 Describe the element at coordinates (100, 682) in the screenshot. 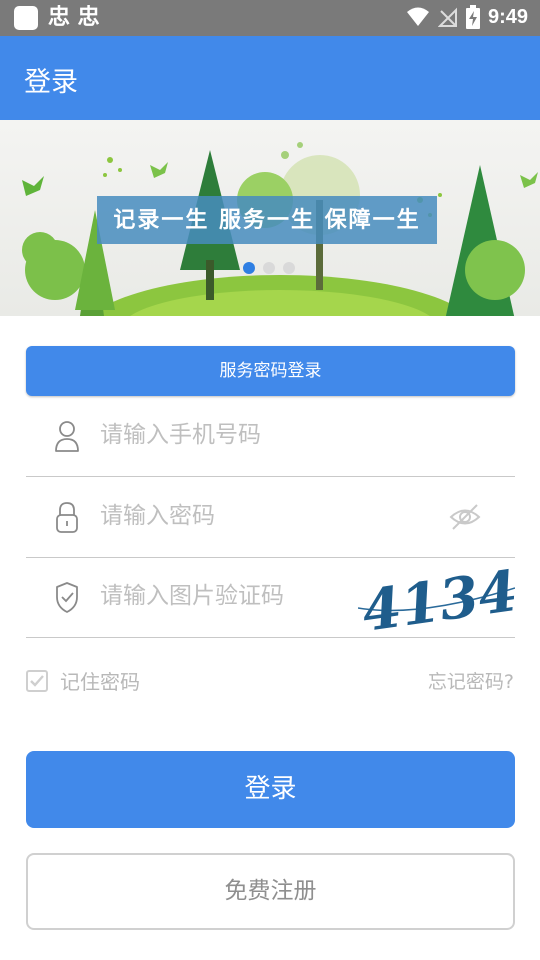

I see `remember-label: 记住密码` at that location.